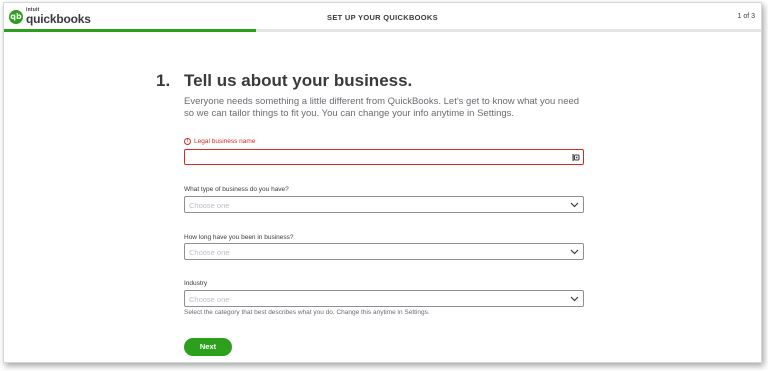 This screenshot has height=371, width=768. Describe the element at coordinates (209, 205) in the screenshot. I see `business-type-placeholder: Choose one` at that location.